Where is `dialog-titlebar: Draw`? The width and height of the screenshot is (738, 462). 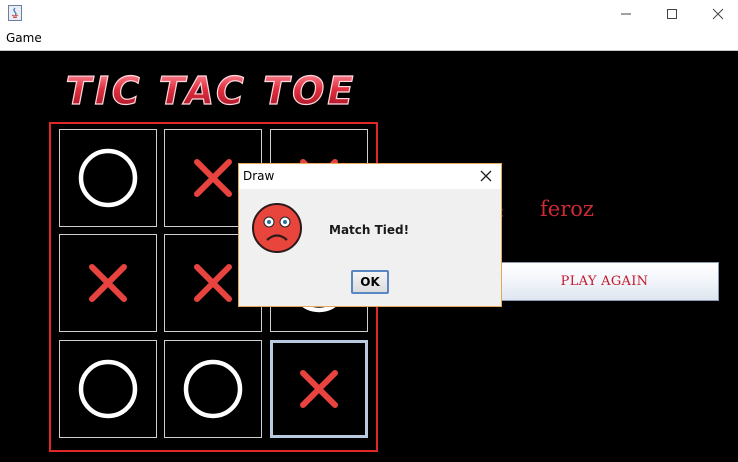 dialog-titlebar: Draw is located at coordinates (370, 176).